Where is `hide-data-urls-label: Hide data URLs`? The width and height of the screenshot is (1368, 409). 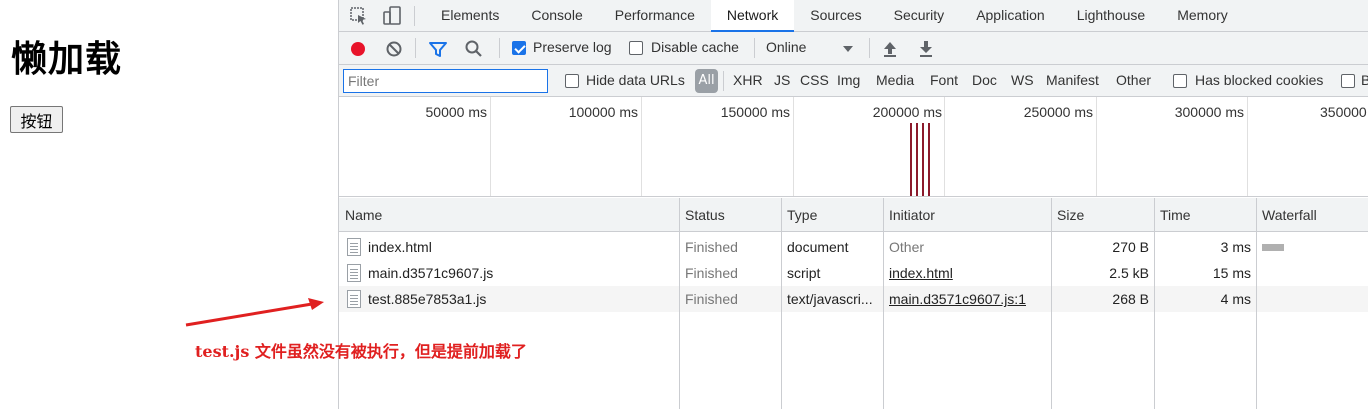 hide-data-urls-label: Hide data URLs is located at coordinates (635, 80).